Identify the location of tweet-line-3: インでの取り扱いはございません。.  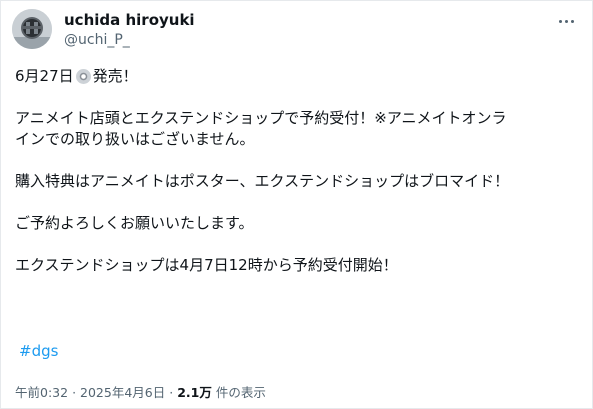
(135, 139).